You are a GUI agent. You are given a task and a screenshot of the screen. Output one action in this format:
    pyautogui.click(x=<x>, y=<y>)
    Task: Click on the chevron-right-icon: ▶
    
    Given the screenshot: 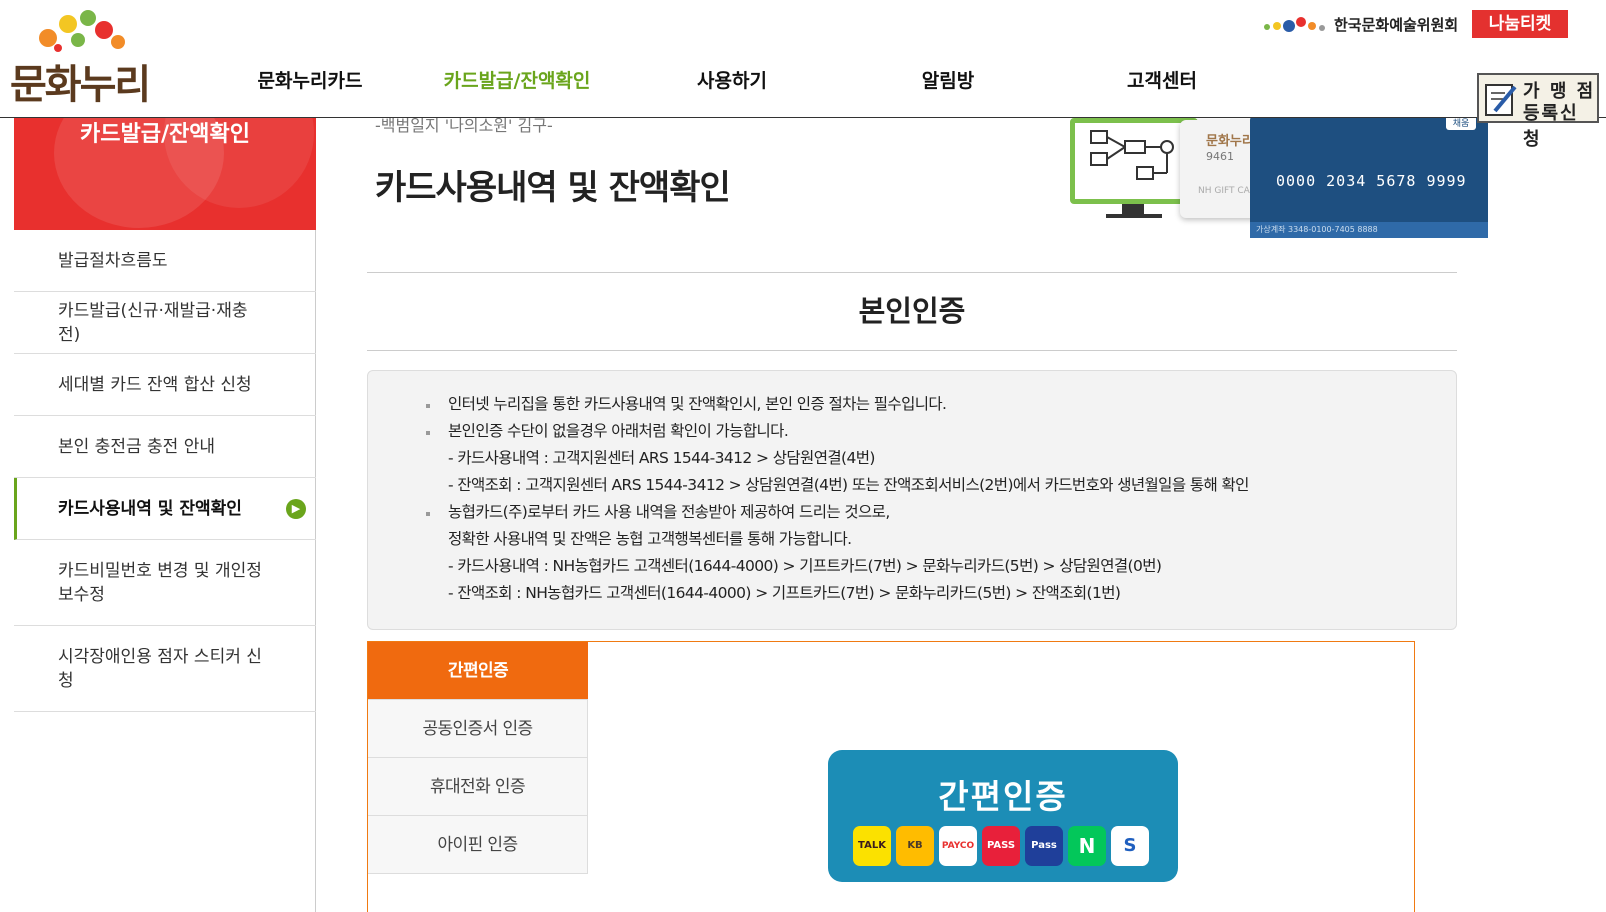 What is the action you would take?
    pyautogui.click(x=296, y=509)
    